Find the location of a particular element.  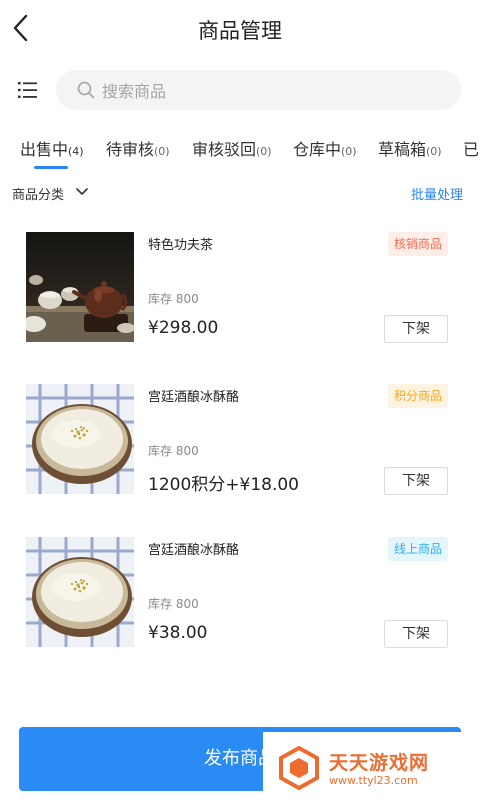

tab-drafts: 草稿箱(0) is located at coordinates (410, 154).